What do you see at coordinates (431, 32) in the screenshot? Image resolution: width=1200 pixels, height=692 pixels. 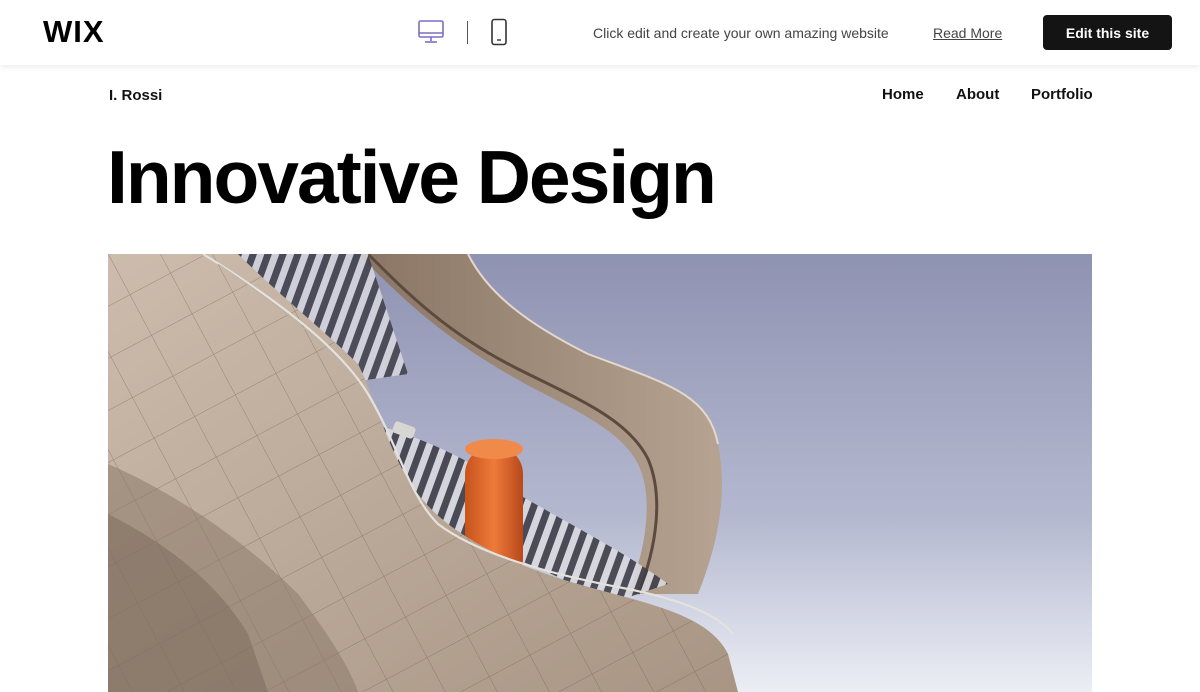 I see `desktop-icon` at bounding box center [431, 32].